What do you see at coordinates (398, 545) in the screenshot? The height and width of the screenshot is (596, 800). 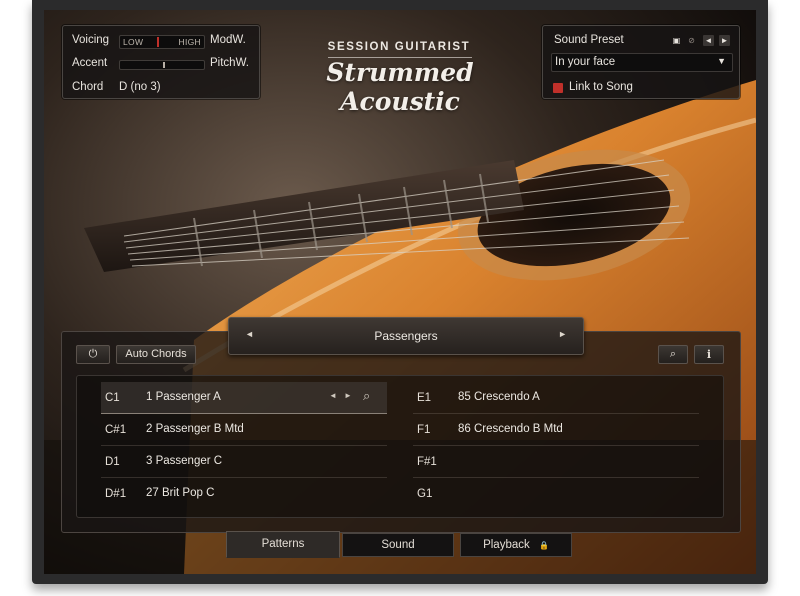 I see `tab-sound: Sound` at bounding box center [398, 545].